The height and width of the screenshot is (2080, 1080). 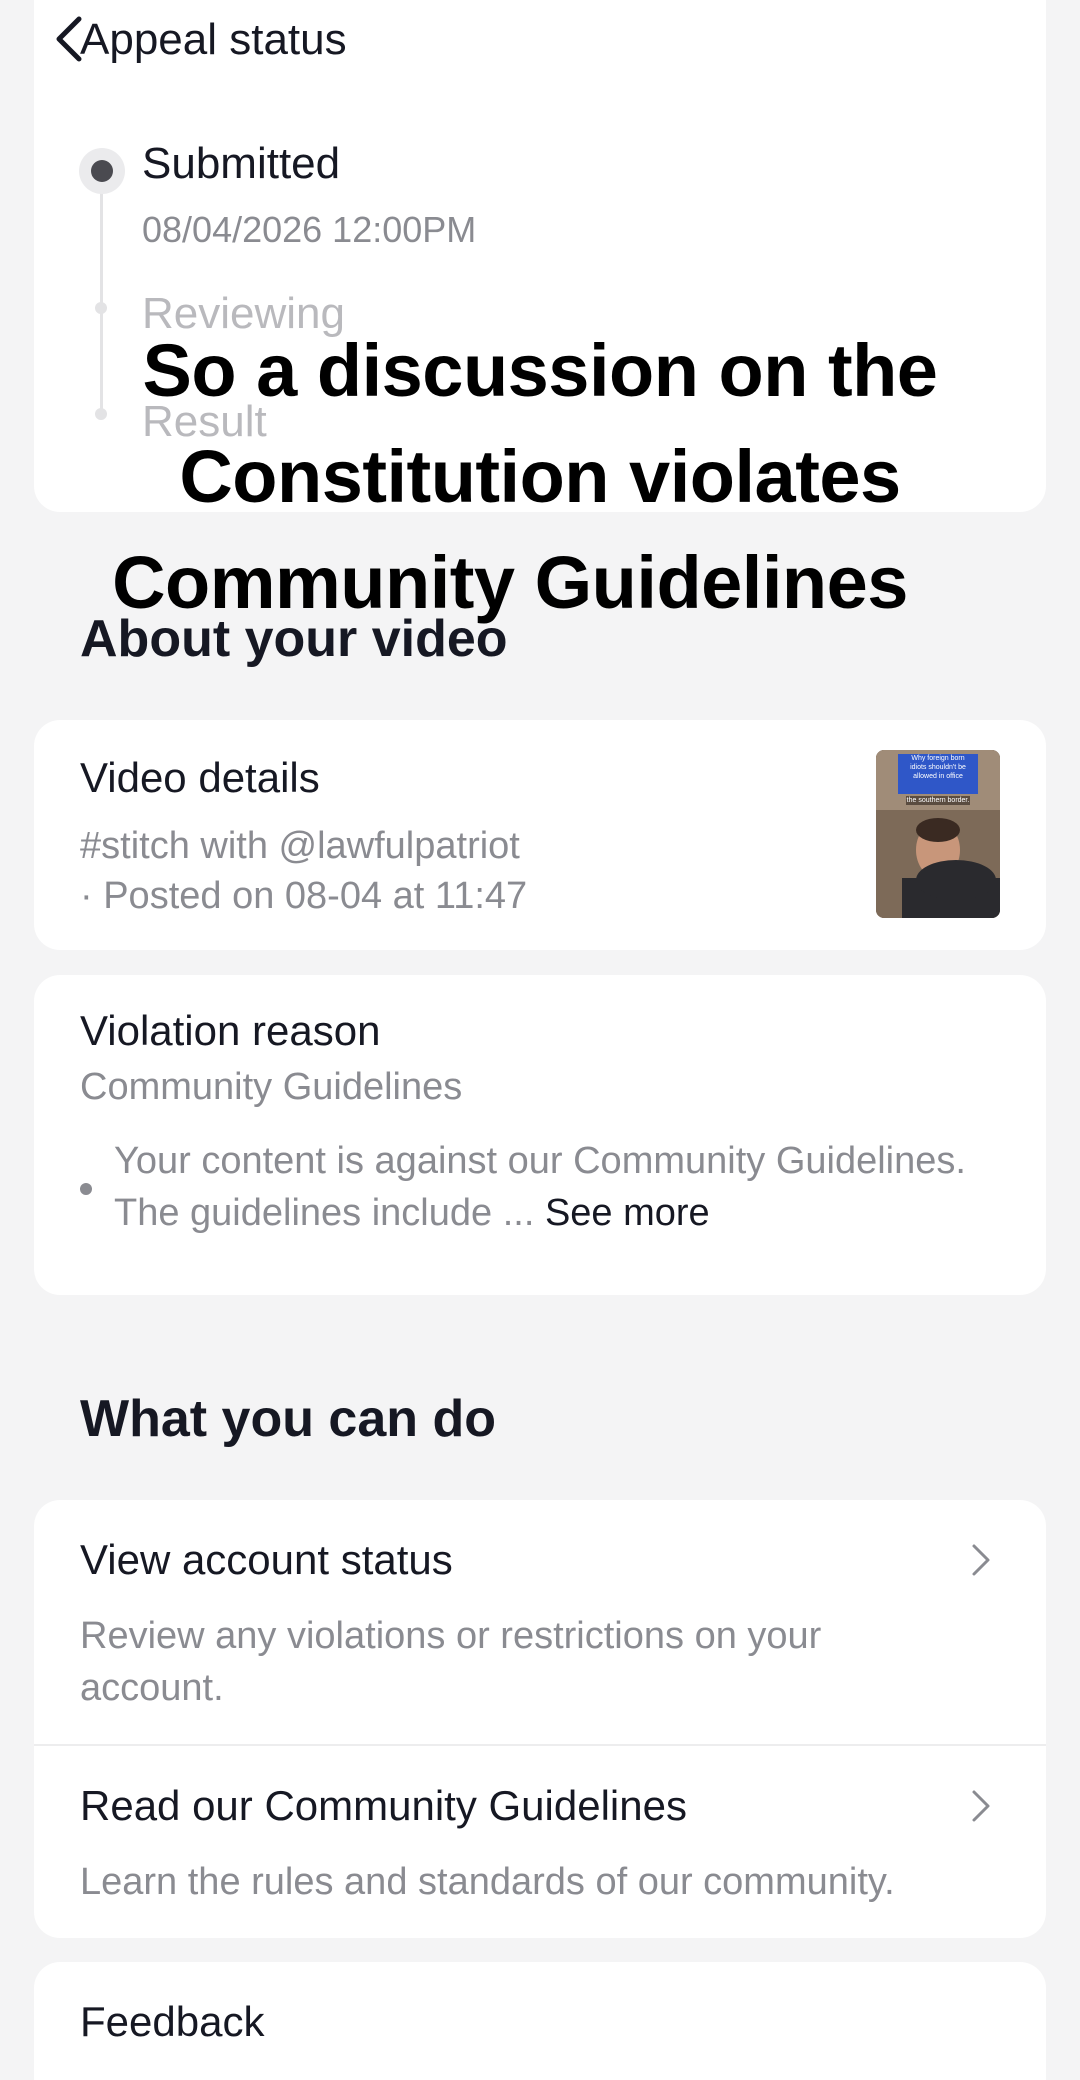 What do you see at coordinates (540, 370) in the screenshot?
I see `overlay-caption-line-1: So a discussion on the` at bounding box center [540, 370].